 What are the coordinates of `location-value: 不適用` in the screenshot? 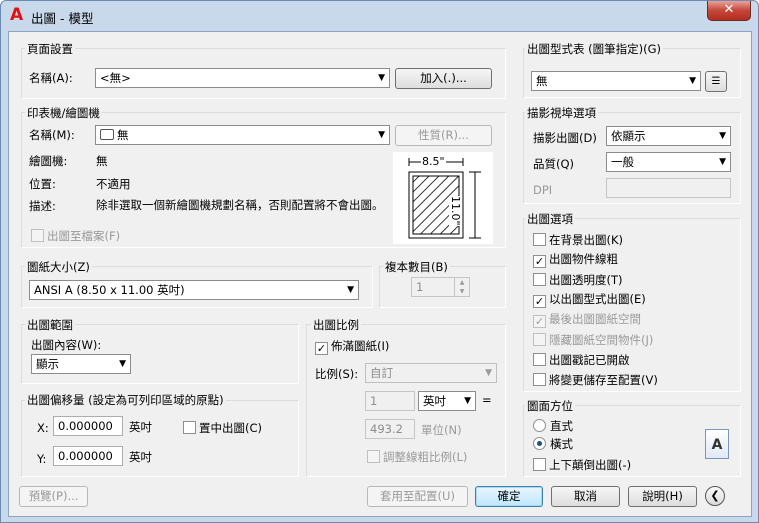 It's located at (113, 184).